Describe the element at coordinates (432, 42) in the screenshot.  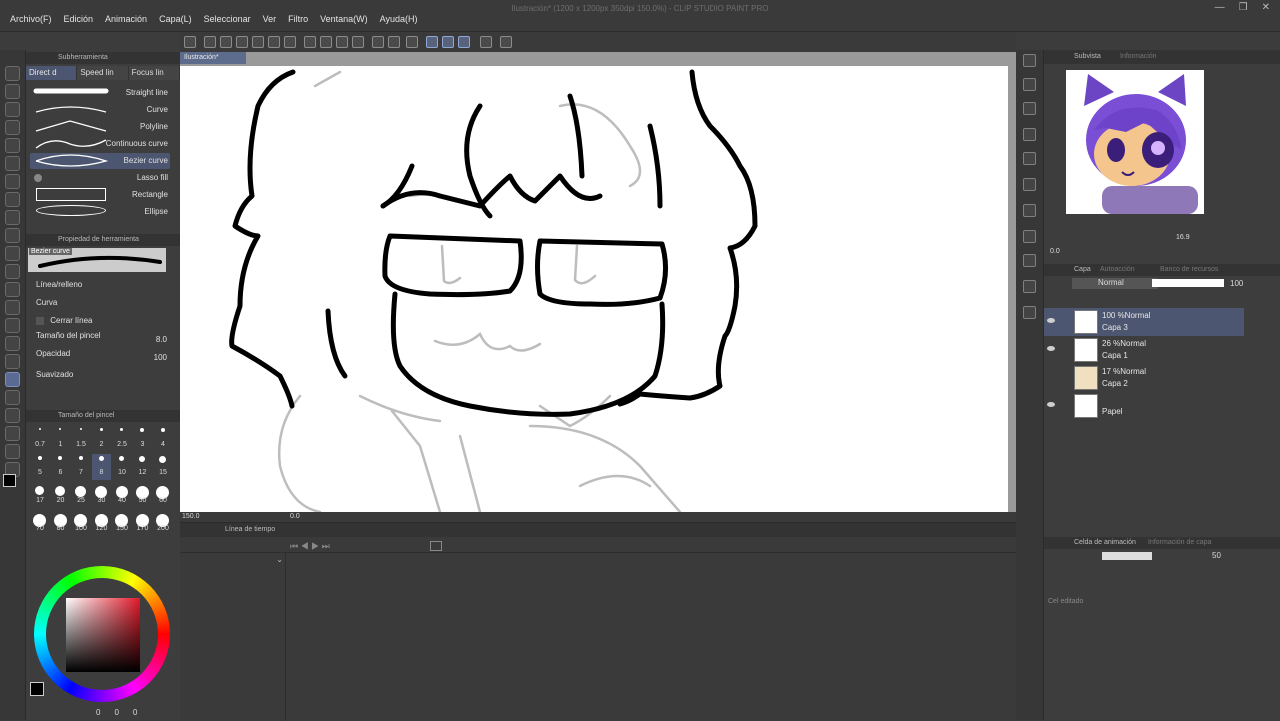
I see `pen-check-icon` at that location.